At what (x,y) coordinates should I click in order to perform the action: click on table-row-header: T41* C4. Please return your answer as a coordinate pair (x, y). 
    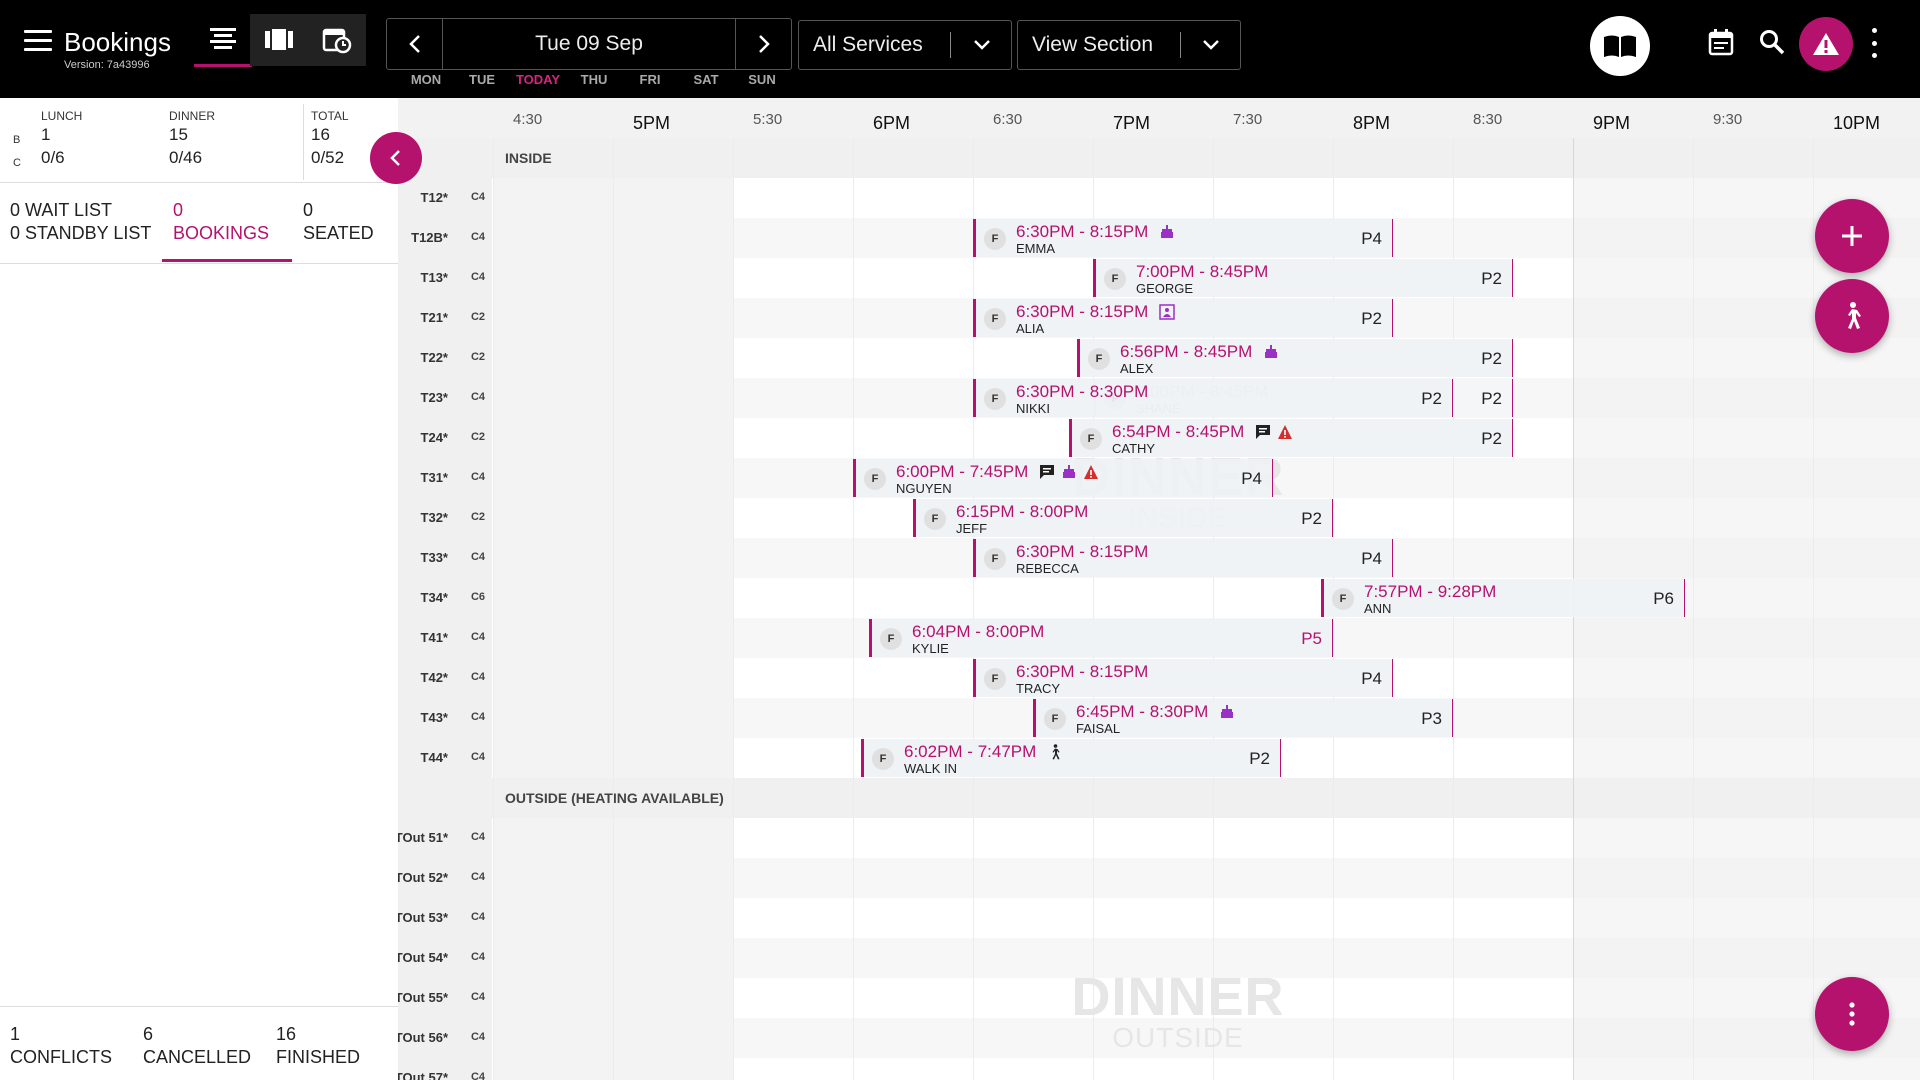
    Looking at the image, I should click on (445, 638).